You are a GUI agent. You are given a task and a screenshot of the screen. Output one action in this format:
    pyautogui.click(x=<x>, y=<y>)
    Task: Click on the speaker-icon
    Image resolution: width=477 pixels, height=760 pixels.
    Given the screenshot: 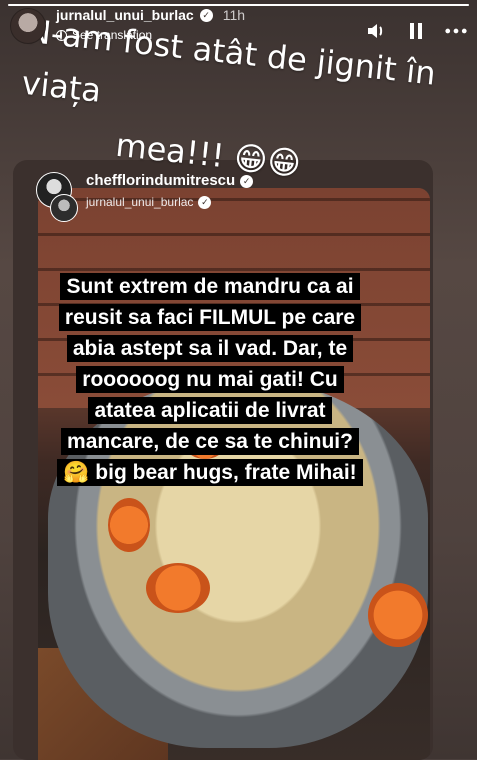 What is the action you would take?
    pyautogui.click(x=376, y=31)
    